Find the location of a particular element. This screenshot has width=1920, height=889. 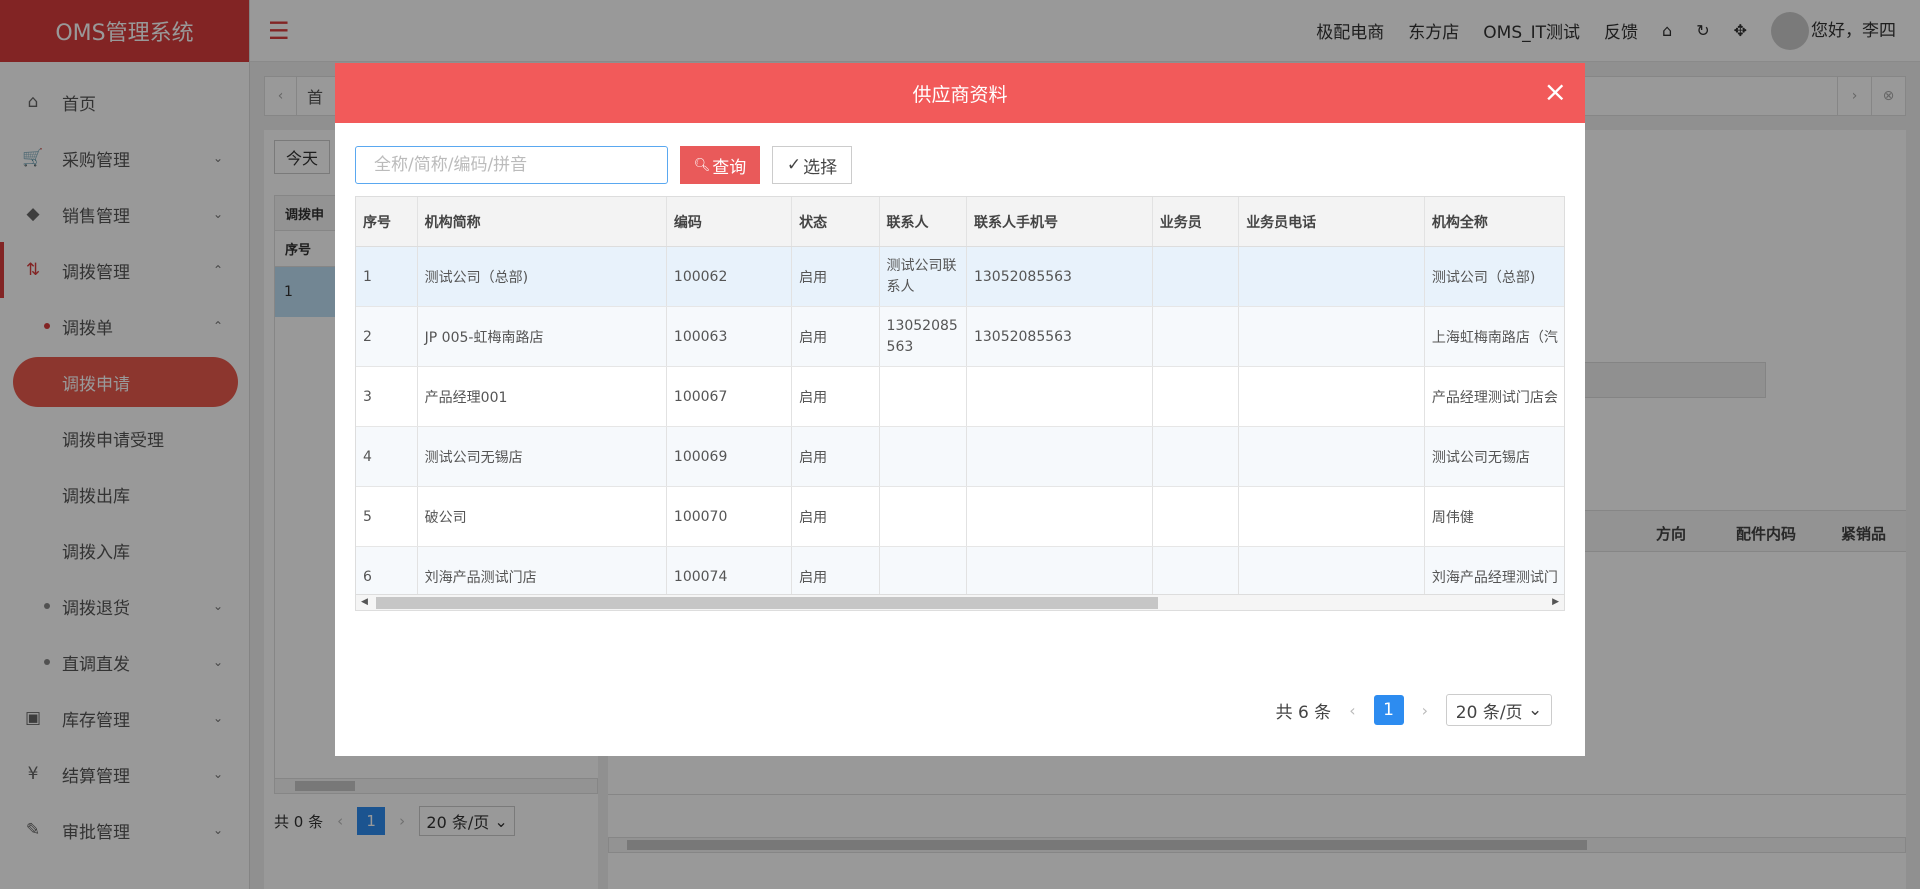

arrow-right-icon: ▶ is located at coordinates (1555, 602).